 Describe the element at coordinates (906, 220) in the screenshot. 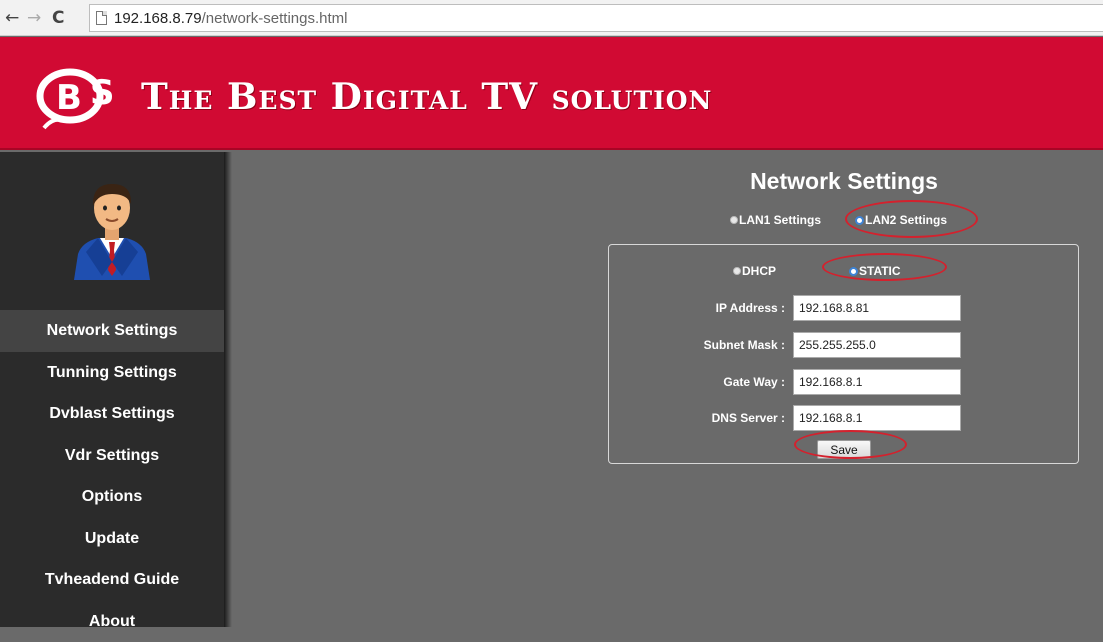

I see `lan2-radio-label: LAN2 Settings` at that location.